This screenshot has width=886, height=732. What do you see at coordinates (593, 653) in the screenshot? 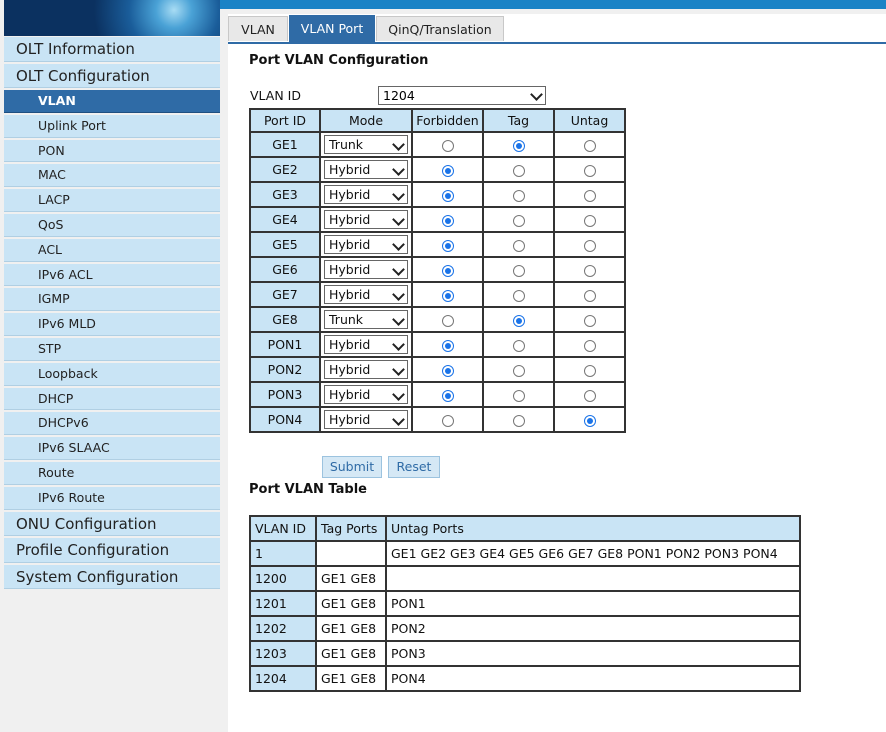
I see `untag-ports-cell: PON3` at bounding box center [593, 653].